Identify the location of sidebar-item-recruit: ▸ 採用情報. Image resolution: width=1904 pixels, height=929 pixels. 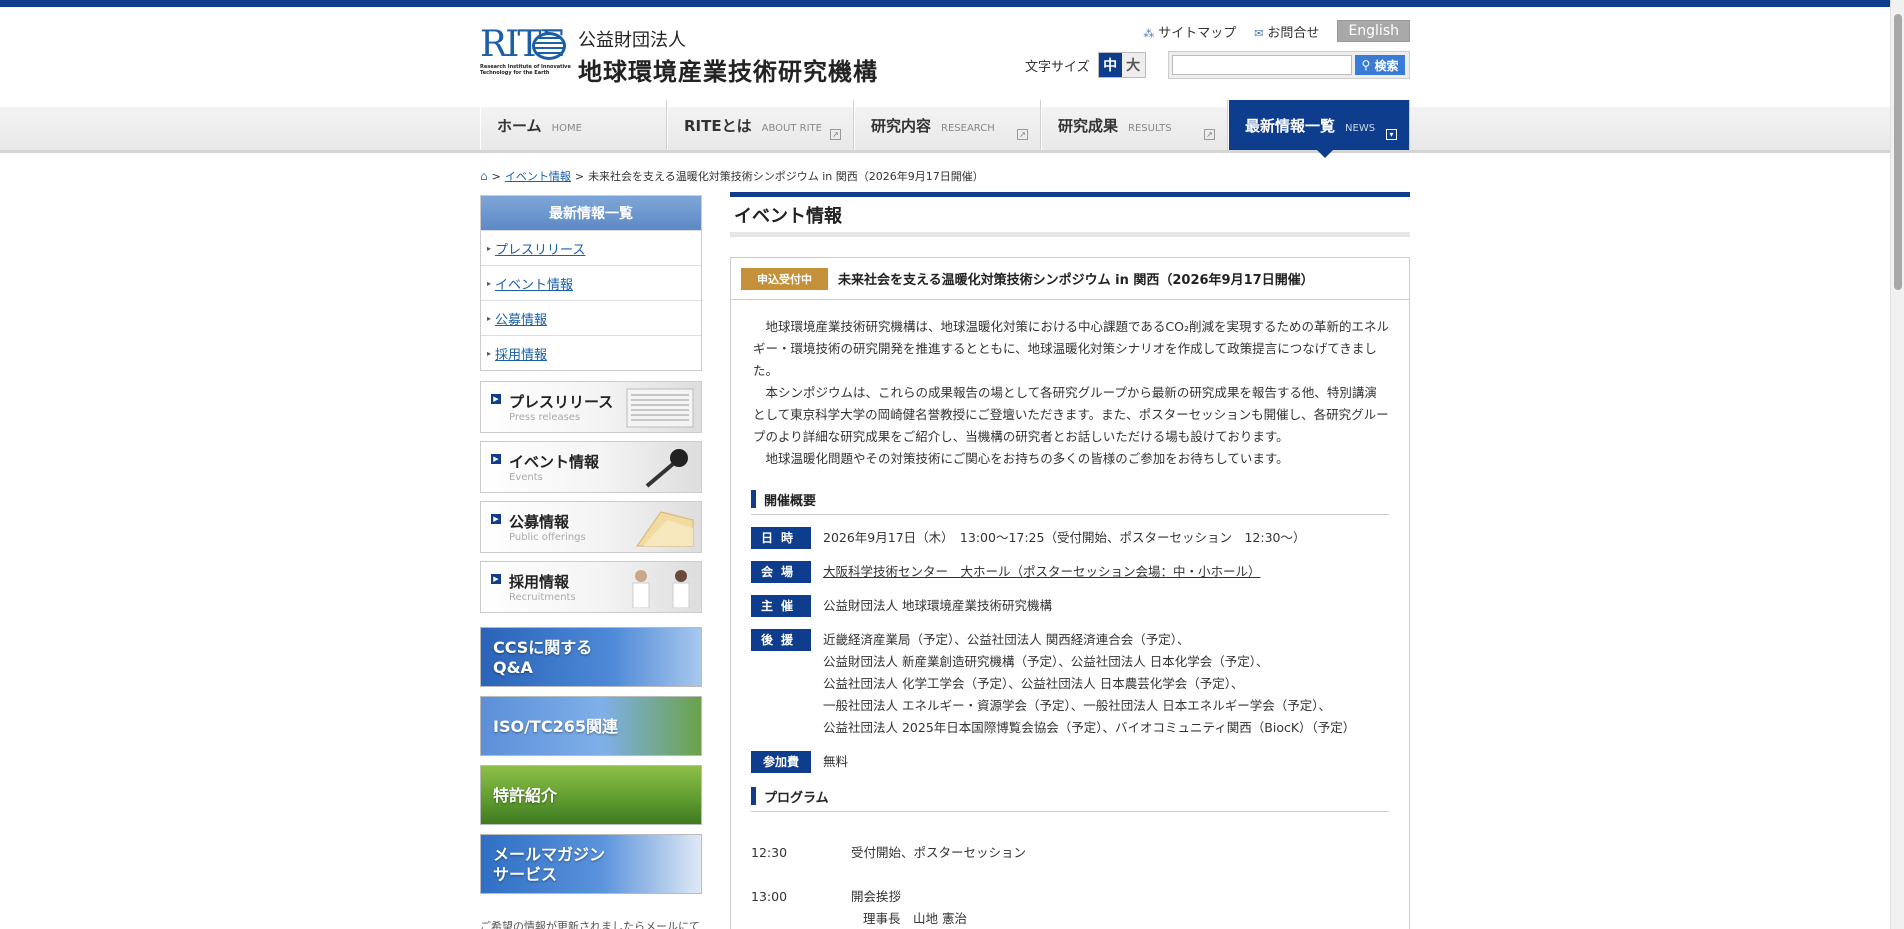
(591, 352).